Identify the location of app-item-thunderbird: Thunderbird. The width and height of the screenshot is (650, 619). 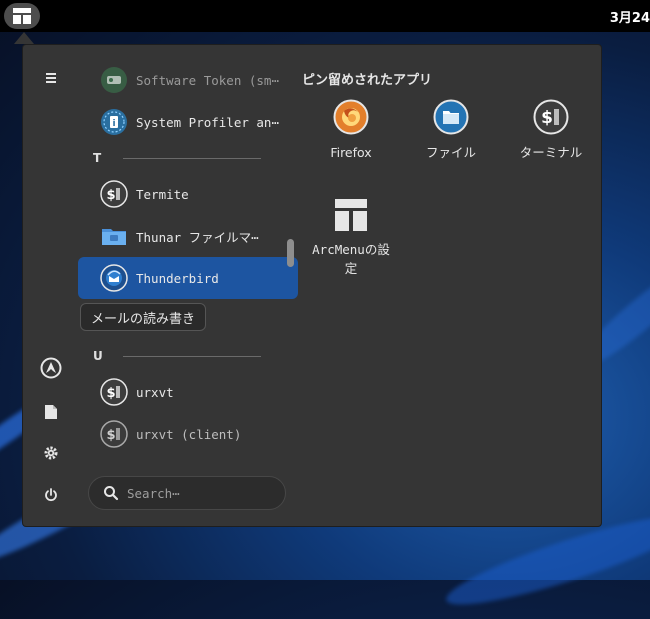
(188, 278).